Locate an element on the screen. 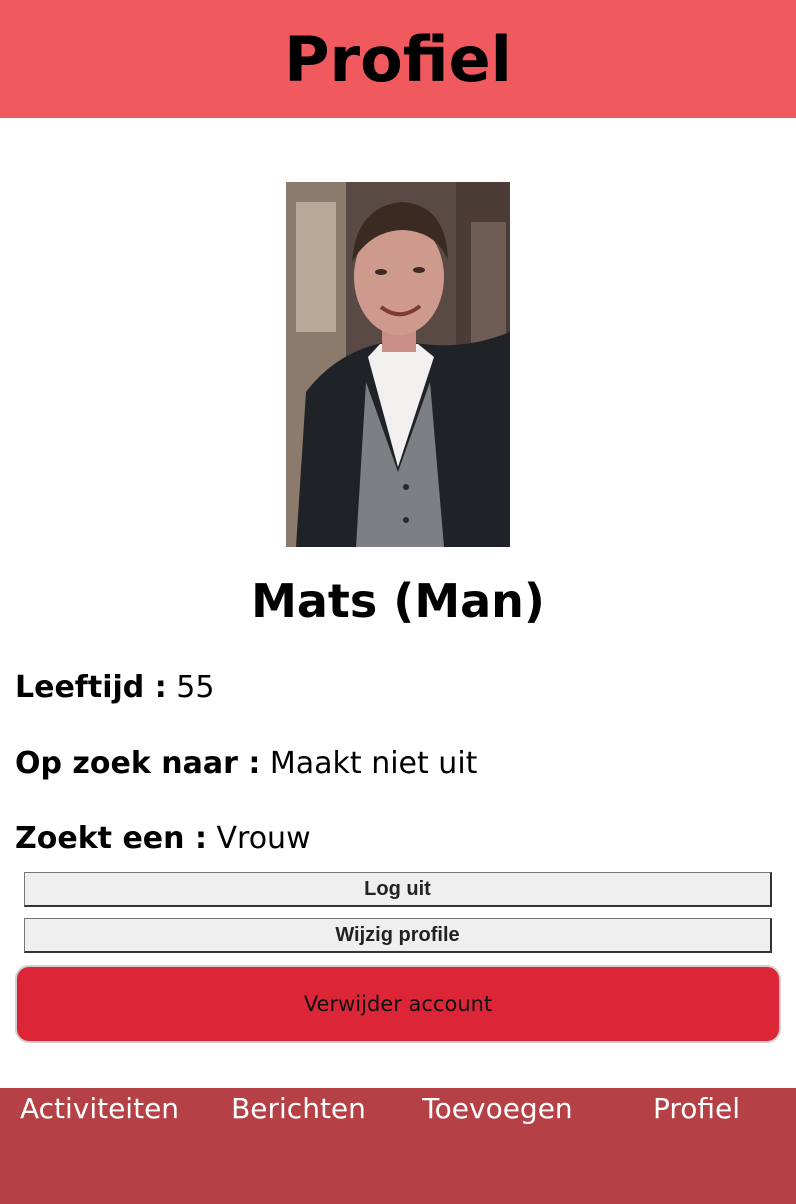  nav-item-toevoegen: Toevoegen is located at coordinates (497, 1108).